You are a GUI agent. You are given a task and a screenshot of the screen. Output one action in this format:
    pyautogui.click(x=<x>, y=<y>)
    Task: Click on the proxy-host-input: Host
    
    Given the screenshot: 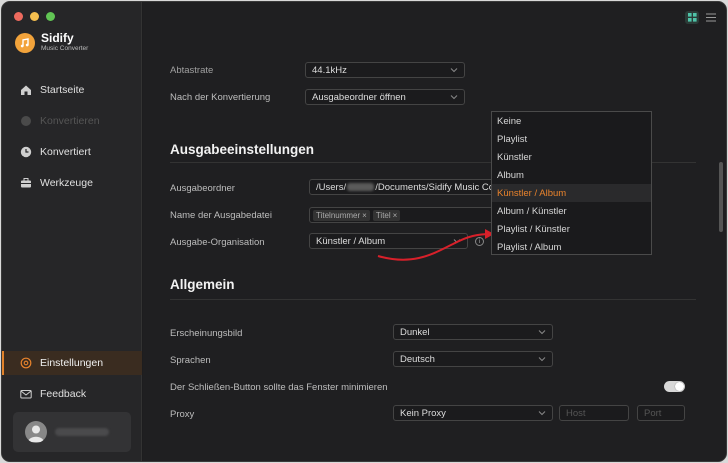 What is the action you would take?
    pyautogui.click(x=594, y=413)
    